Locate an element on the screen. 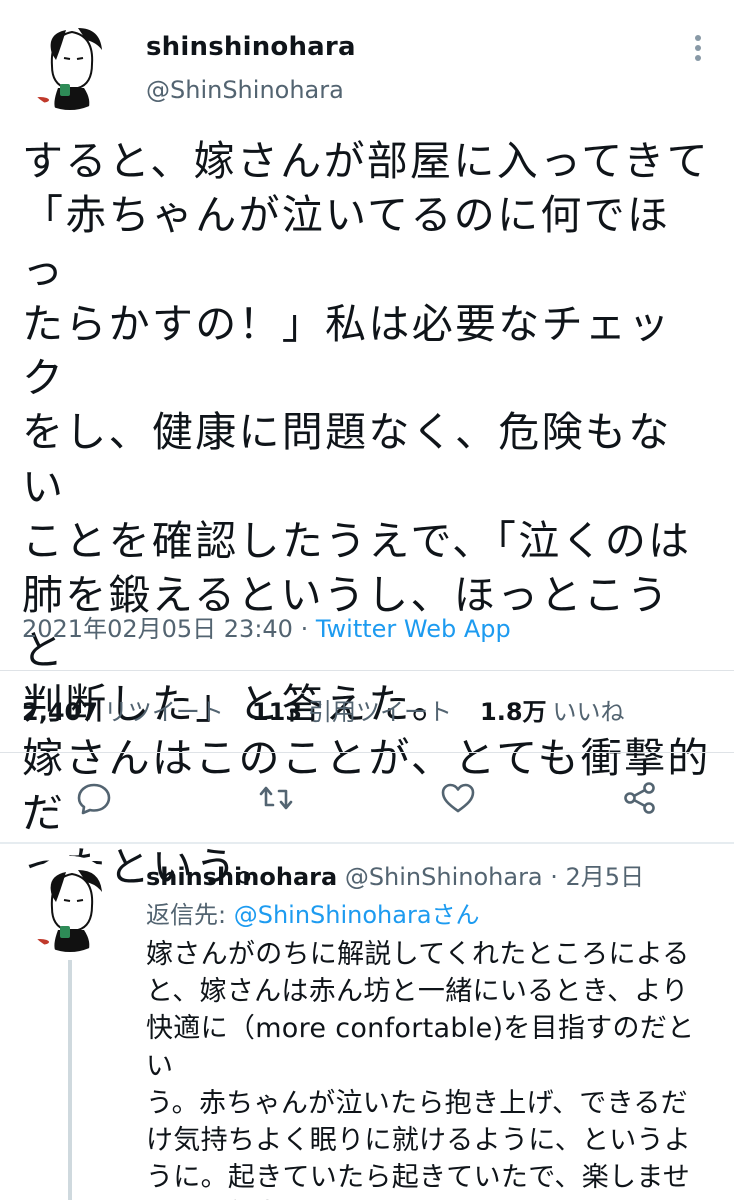 This screenshot has height=1200, width=734. author-handle: @ShinShinohara is located at coordinates (245, 90).